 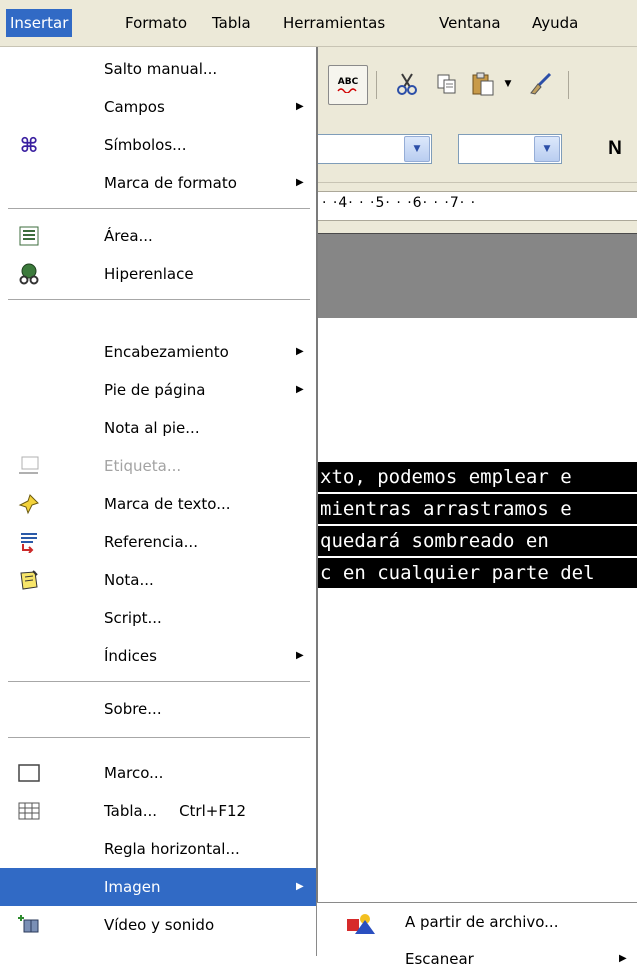 I want to click on font-size-dropdown-button: ▼, so click(x=547, y=149).